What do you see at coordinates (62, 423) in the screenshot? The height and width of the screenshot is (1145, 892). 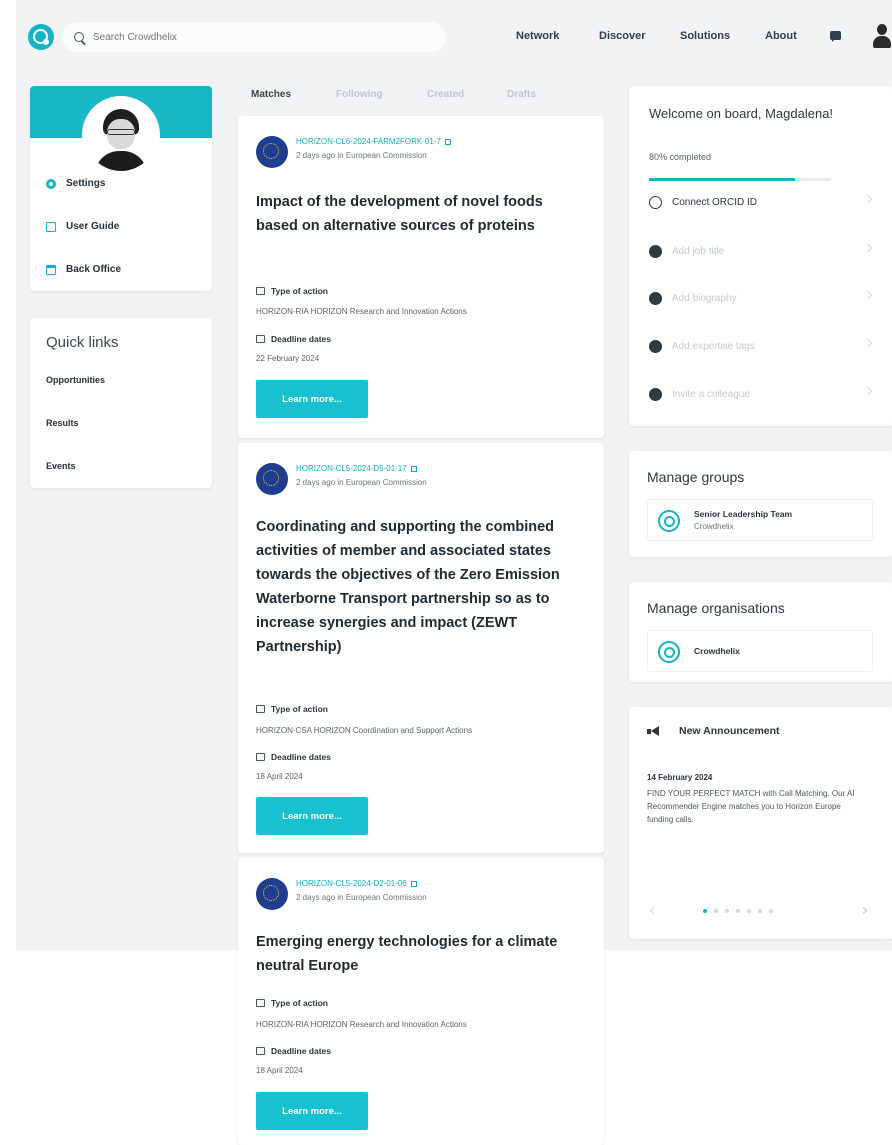 I see `quick-link-results: Results` at bounding box center [62, 423].